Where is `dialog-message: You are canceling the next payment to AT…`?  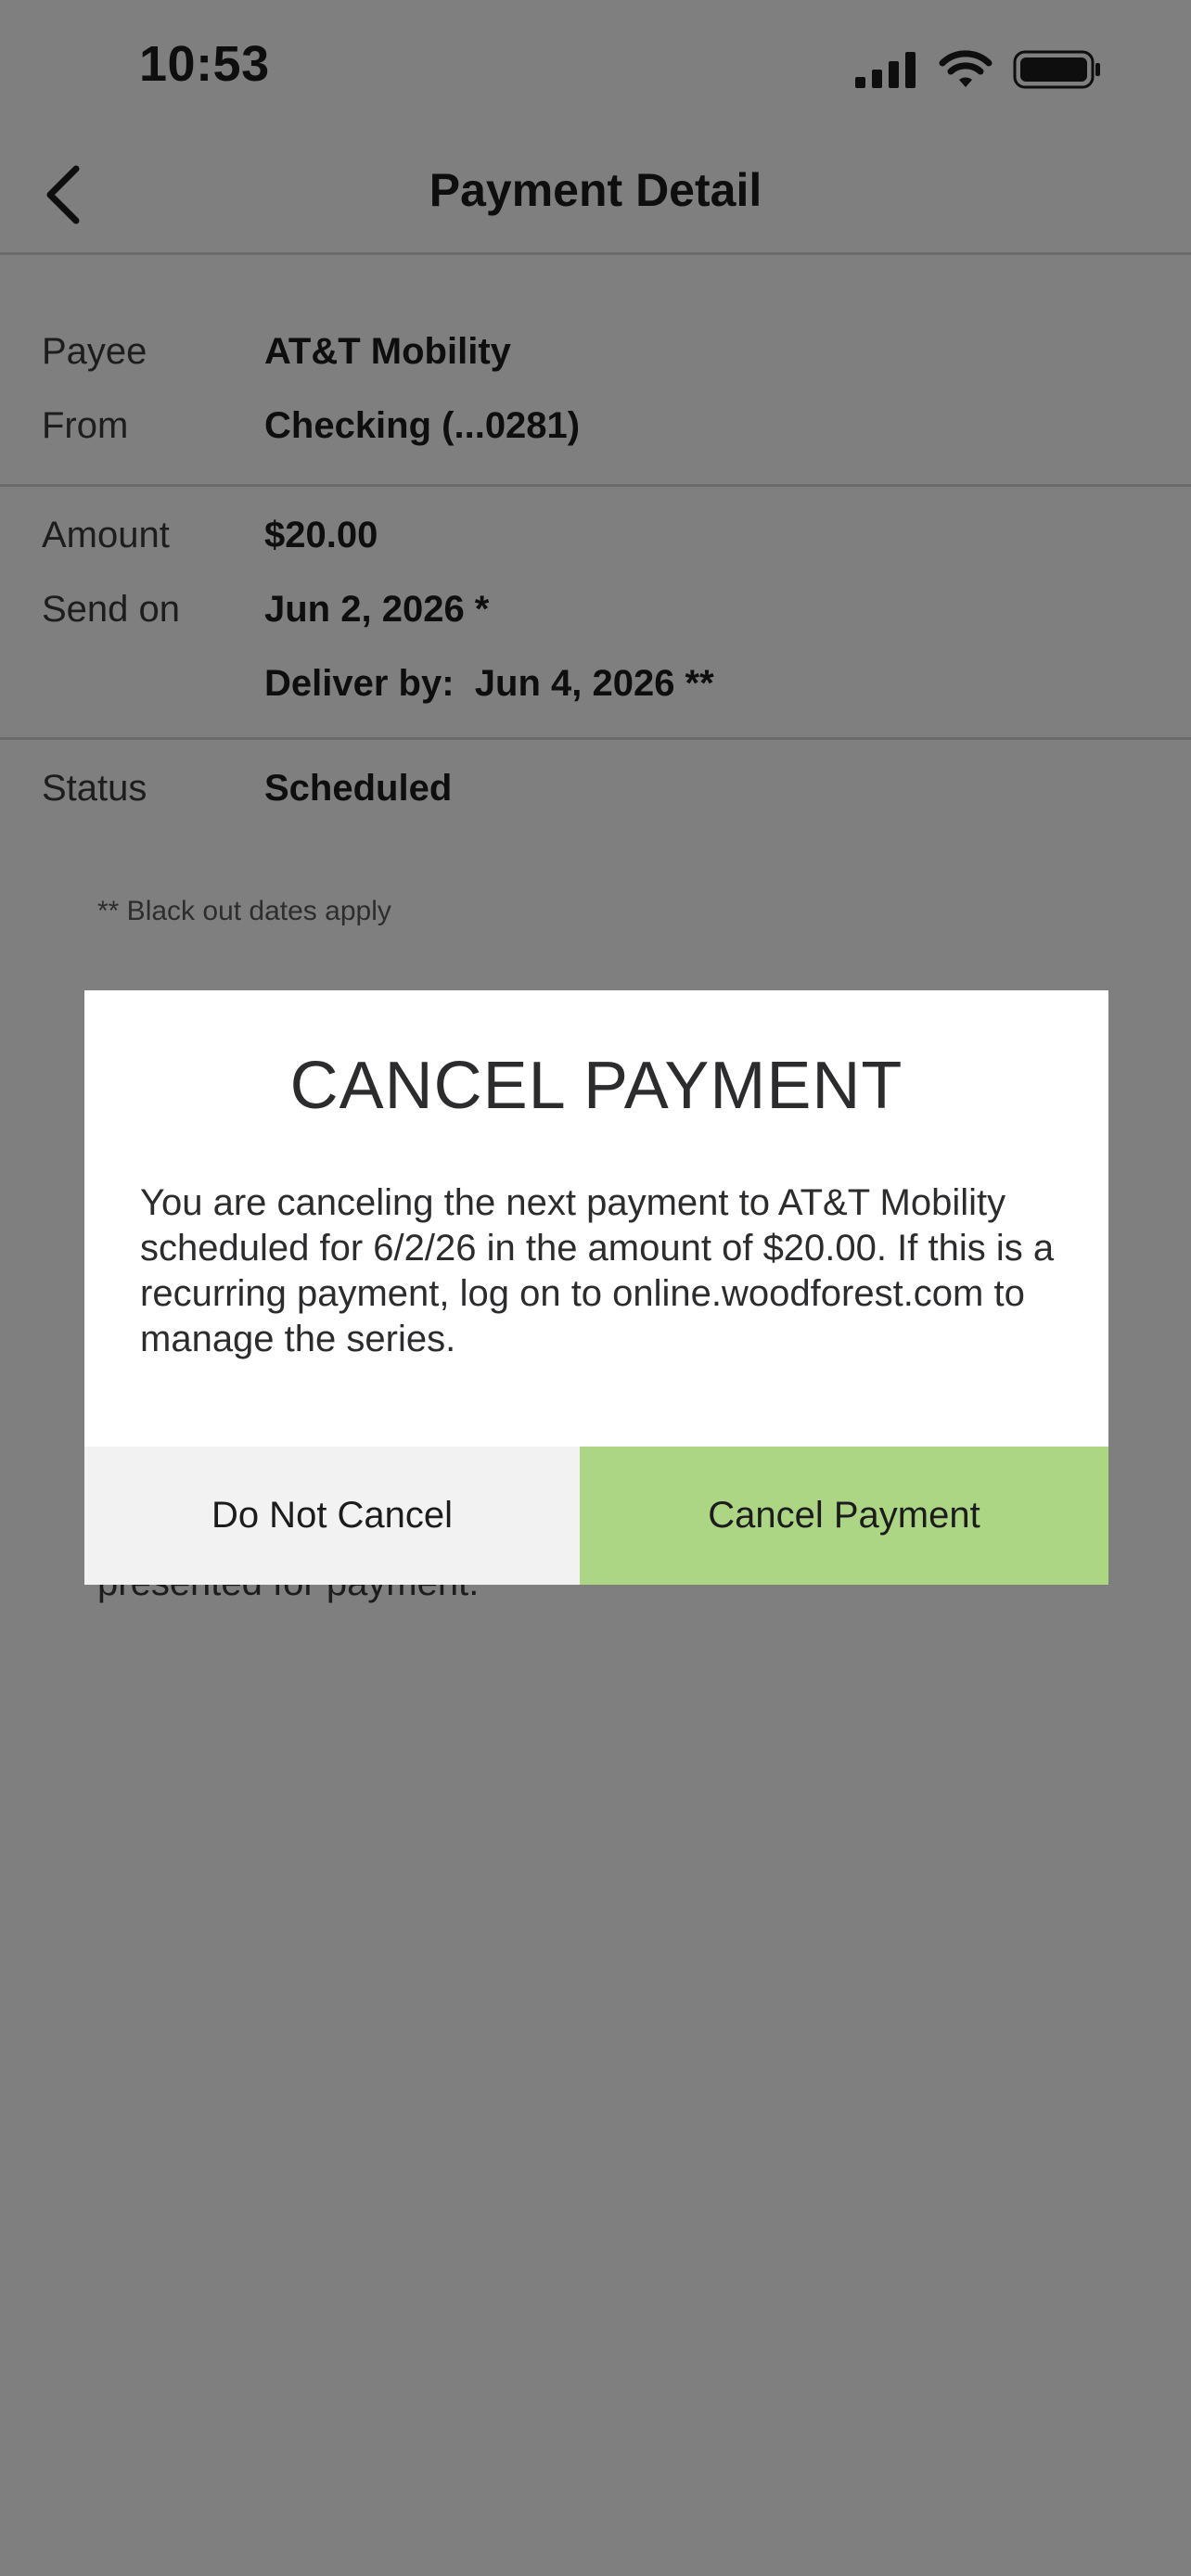
dialog-message: You are canceling the next payment to AT… is located at coordinates (597, 1270).